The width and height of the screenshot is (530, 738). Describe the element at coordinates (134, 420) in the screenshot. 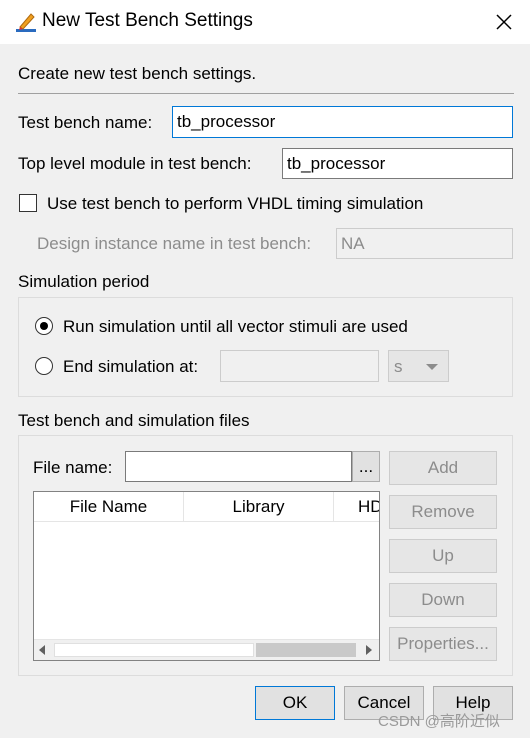

I see `files-heading: Test bench and simulation files` at that location.